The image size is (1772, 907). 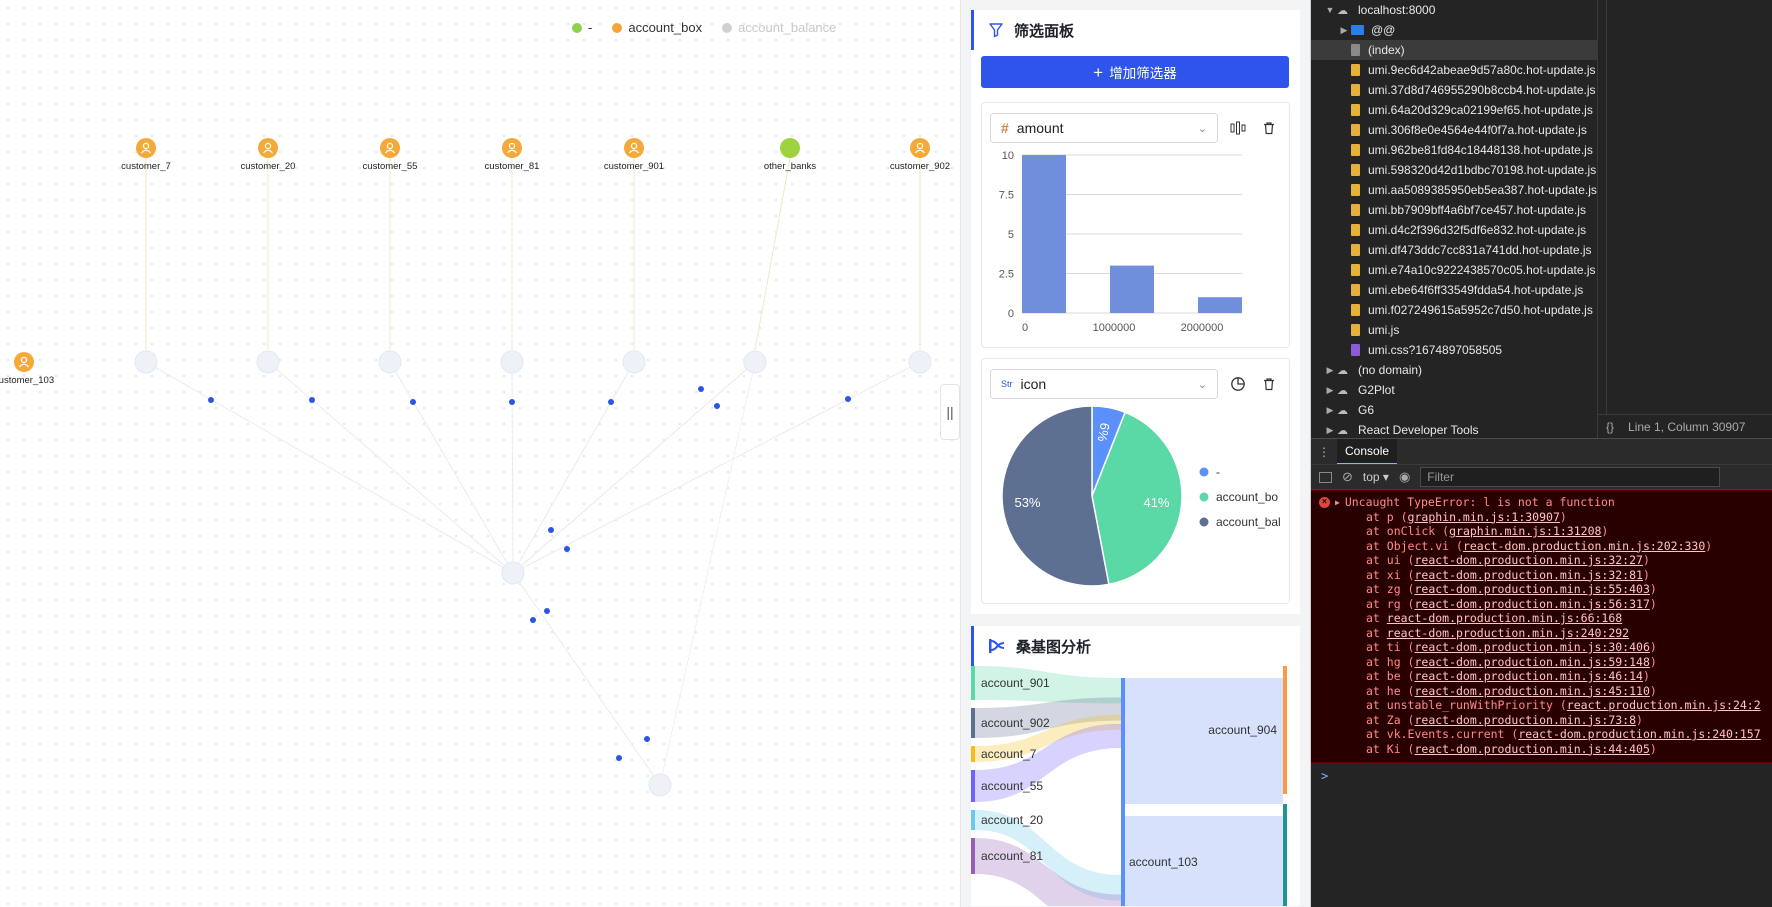 What do you see at coordinates (1664, 705) in the screenshot?
I see `stack-frame-link: react.production.min.js:24:2` at bounding box center [1664, 705].